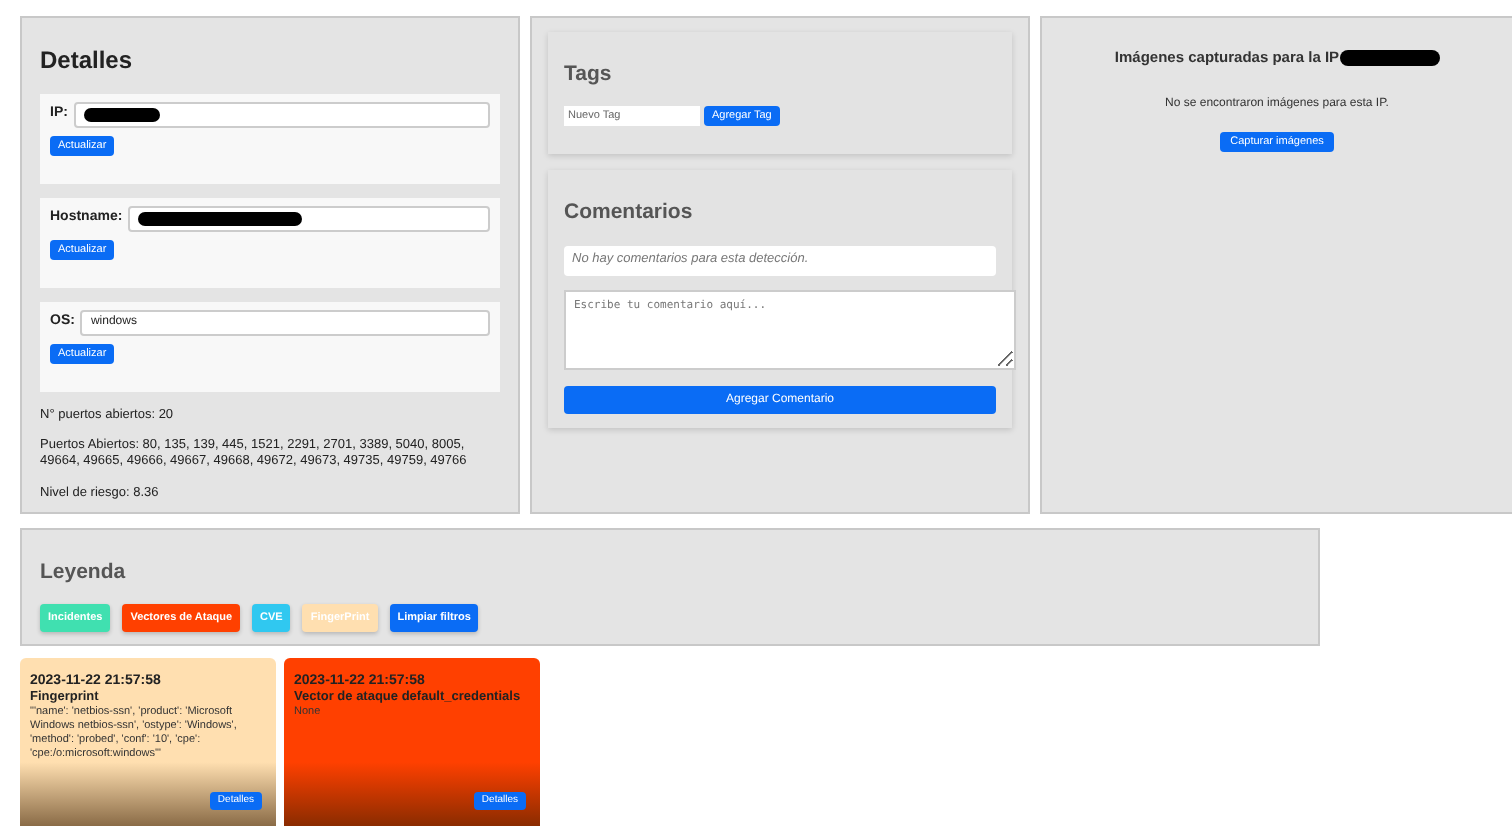 Image resolution: width=1512 pixels, height=826 pixels. I want to click on card-title: Comentarios, so click(629, 213).